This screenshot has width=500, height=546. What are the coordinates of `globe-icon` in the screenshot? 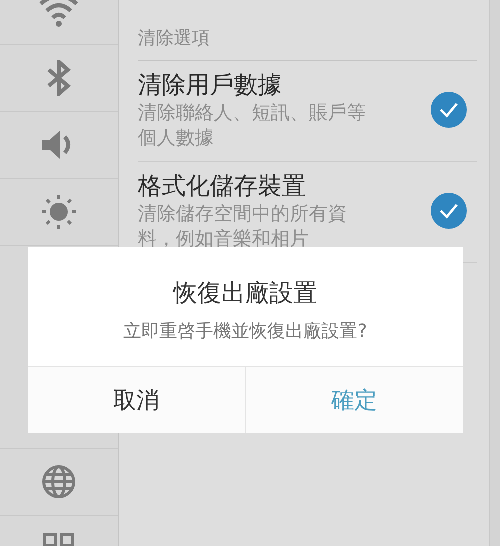 It's located at (59, 482).